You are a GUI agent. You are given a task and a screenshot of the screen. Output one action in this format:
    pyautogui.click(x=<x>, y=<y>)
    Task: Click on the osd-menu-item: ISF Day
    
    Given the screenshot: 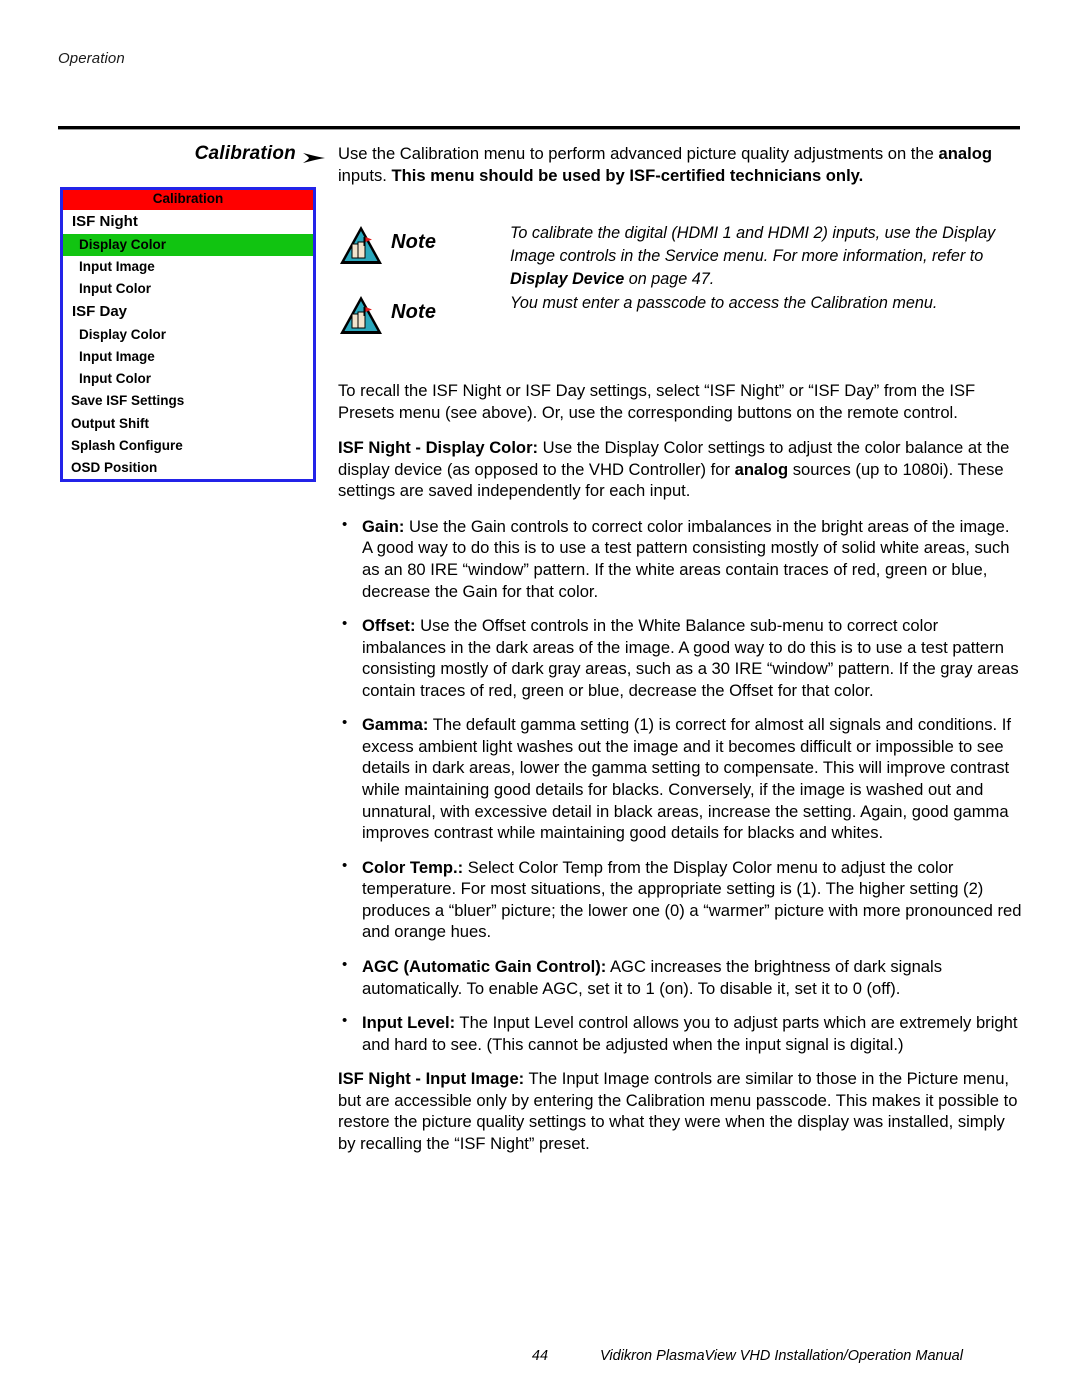 What is the action you would take?
    pyautogui.click(x=188, y=312)
    